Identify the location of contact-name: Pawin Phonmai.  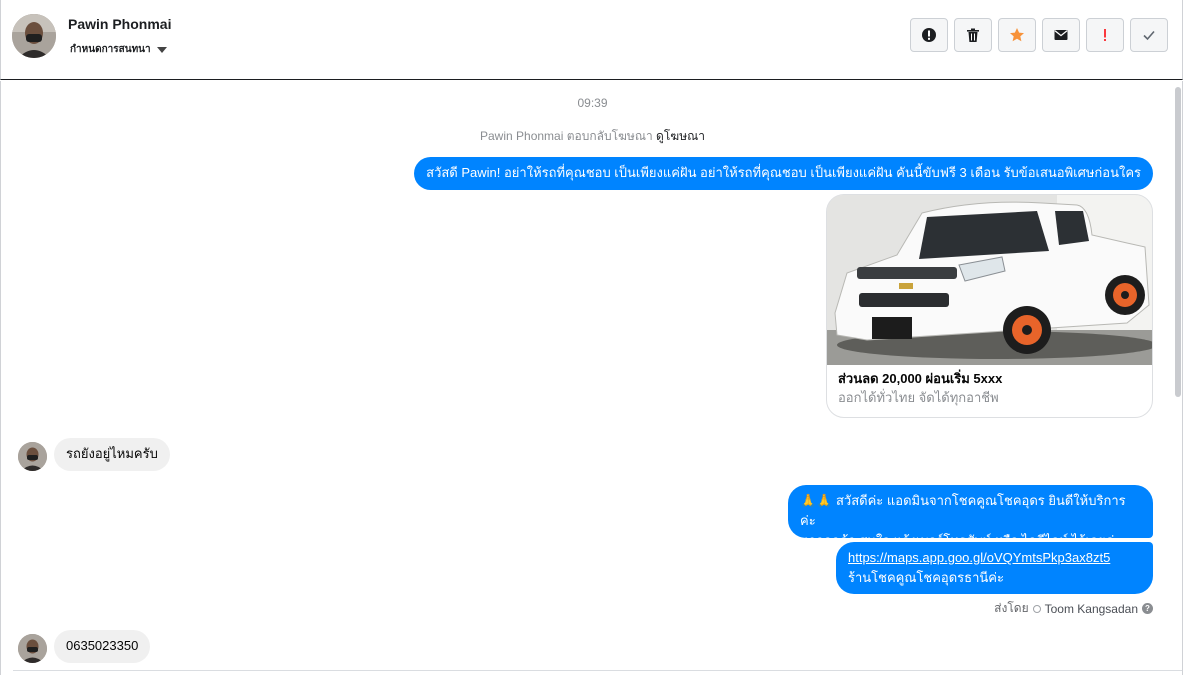
(119, 24).